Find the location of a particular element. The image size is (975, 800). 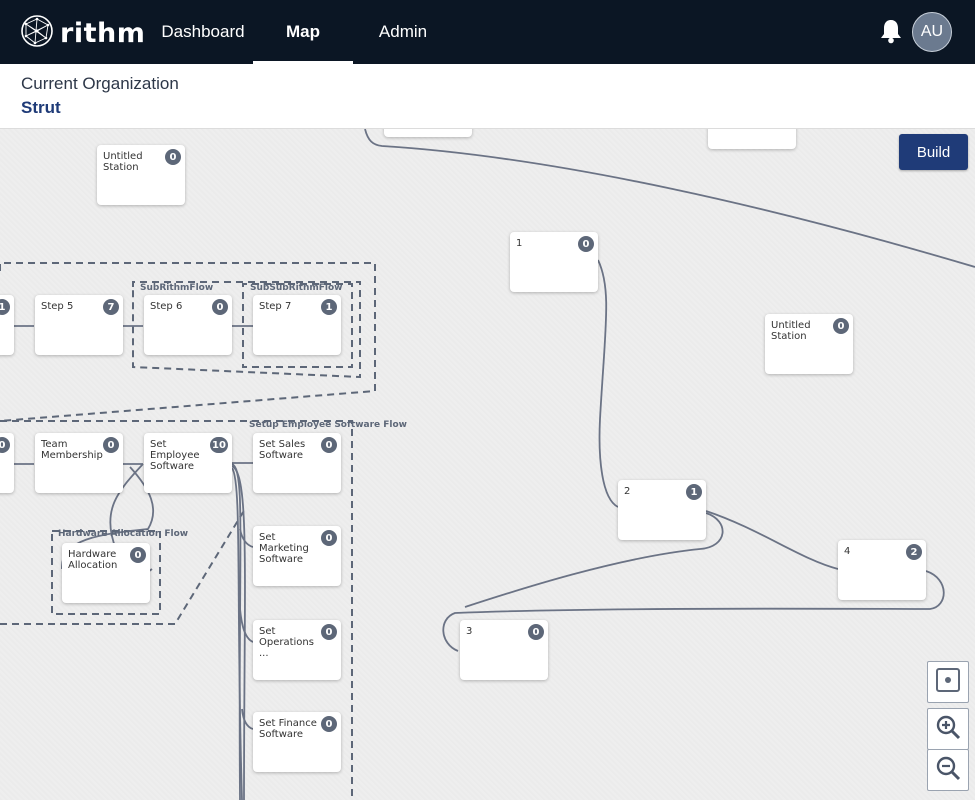

station-badge: 10 is located at coordinates (219, 445).